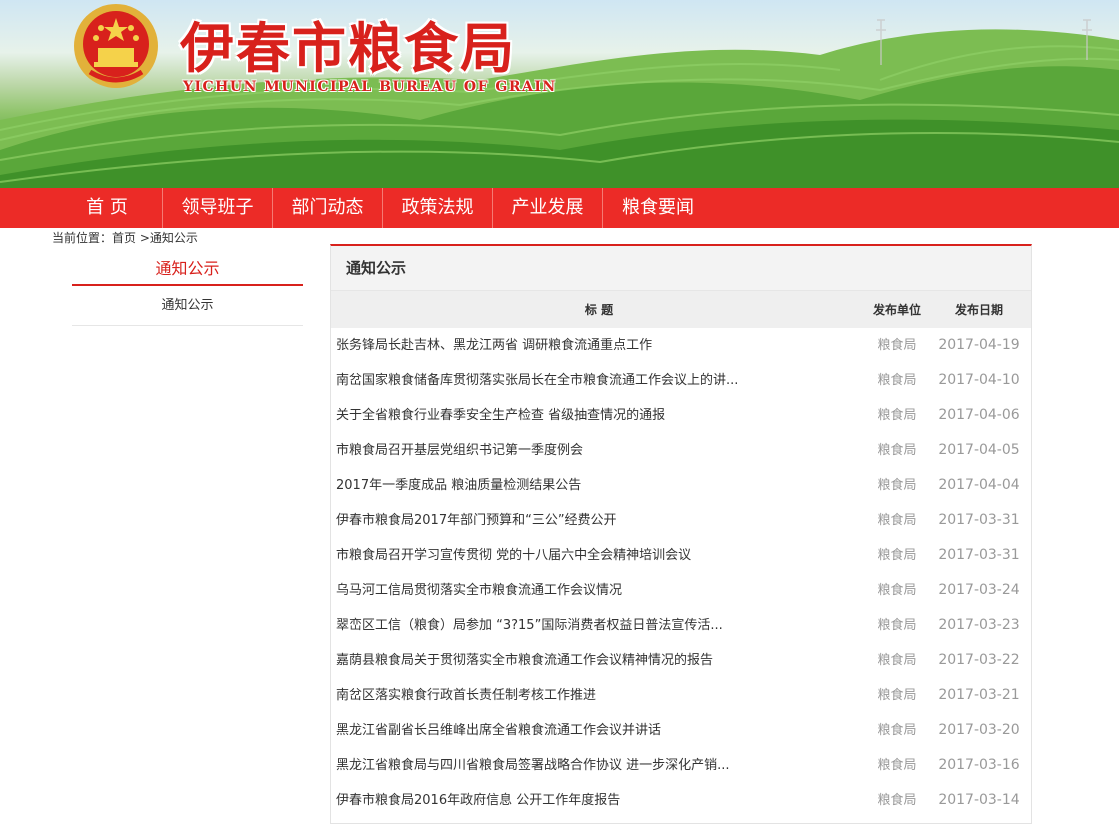  What do you see at coordinates (174, 238) in the screenshot?
I see `breadcrumb-current: 通知公示` at bounding box center [174, 238].